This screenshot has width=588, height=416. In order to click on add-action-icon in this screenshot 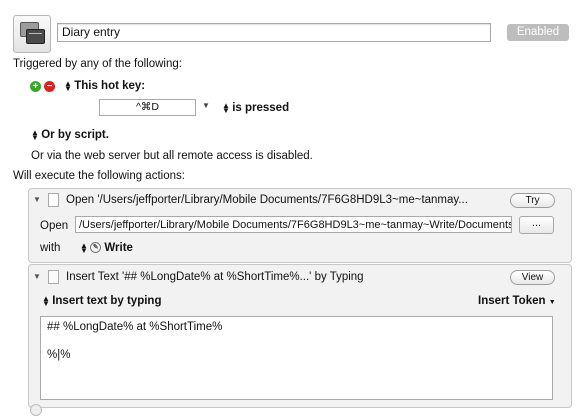, I will do `click(36, 410)`.